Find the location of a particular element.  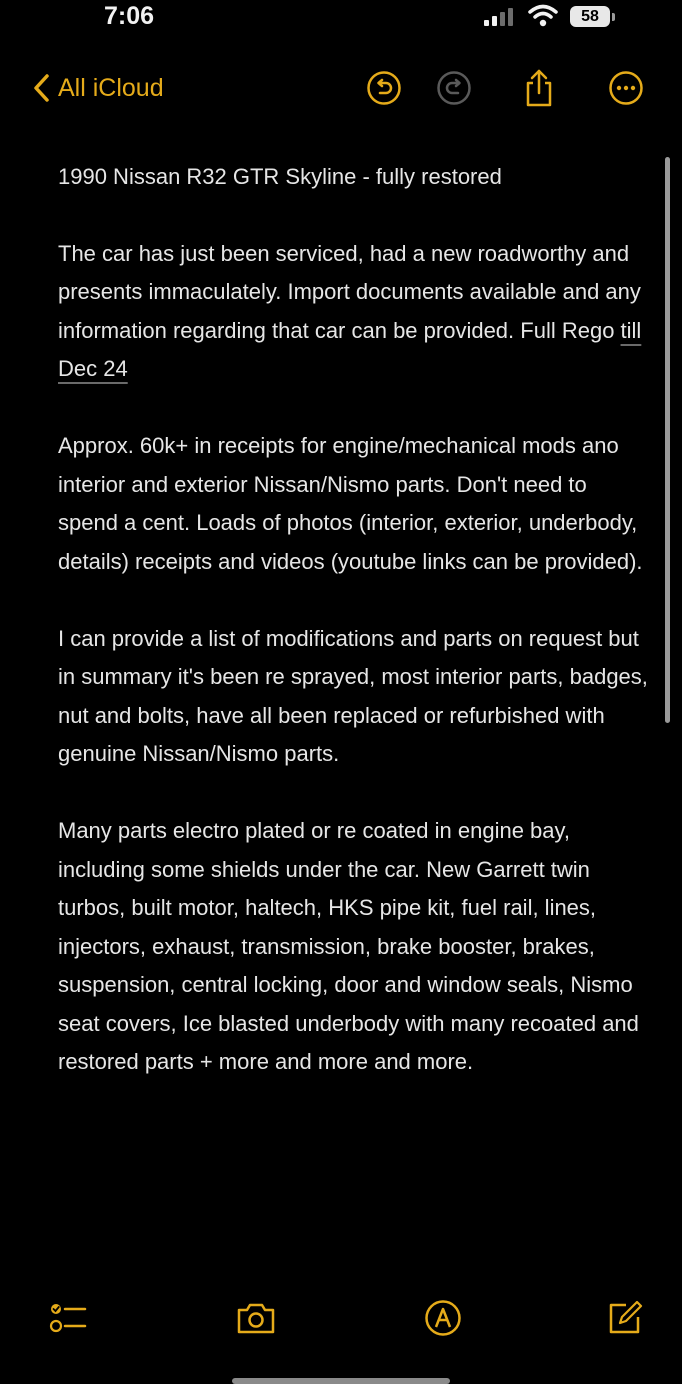

wifi-icon is located at coordinates (543, 15).